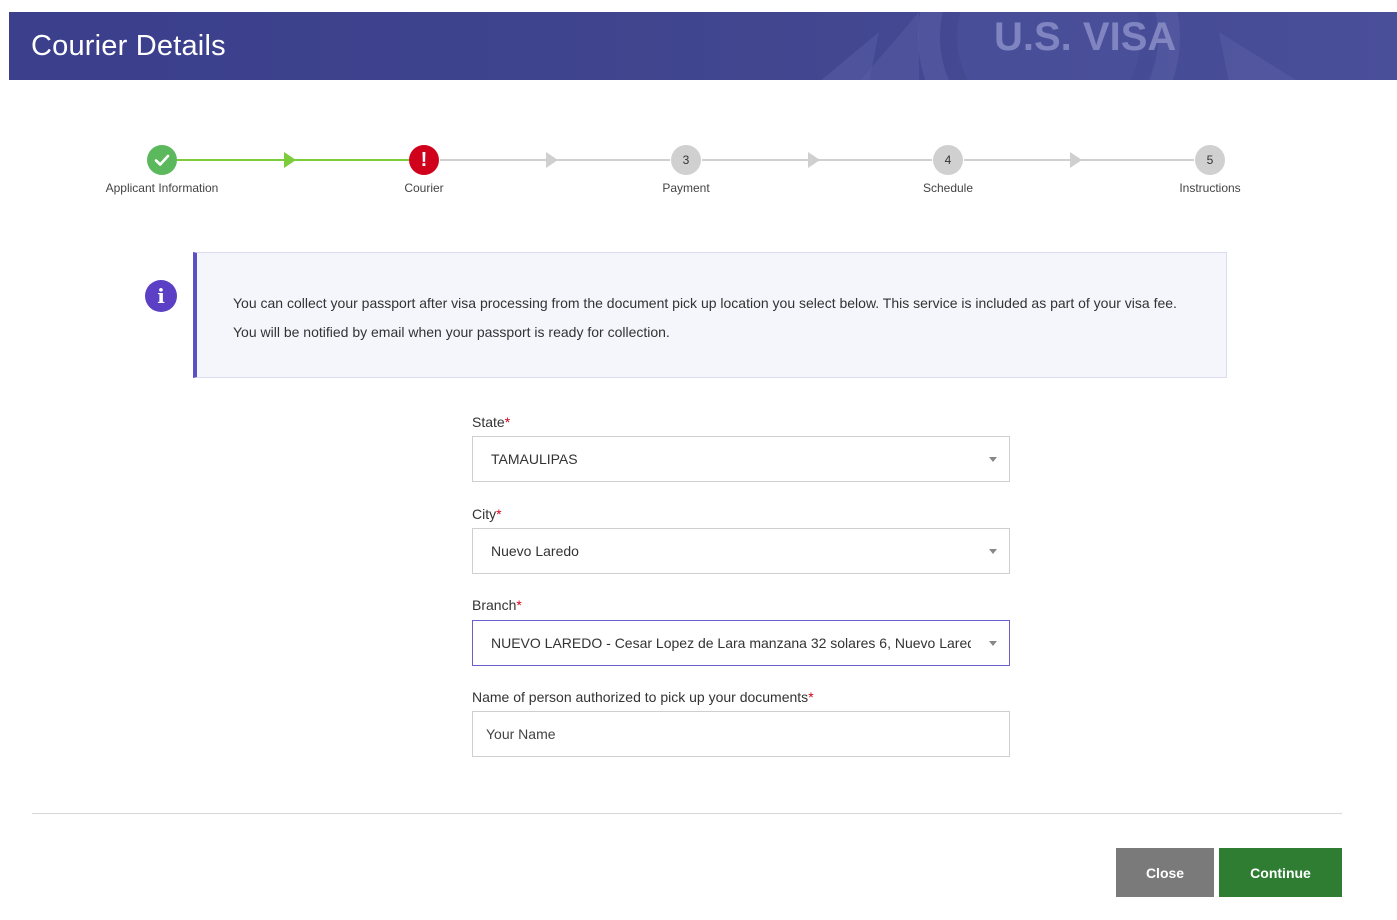 The width and height of the screenshot is (1397, 920). Describe the element at coordinates (162, 188) in the screenshot. I see `step-label-applicant-information: Applicant Information` at that location.